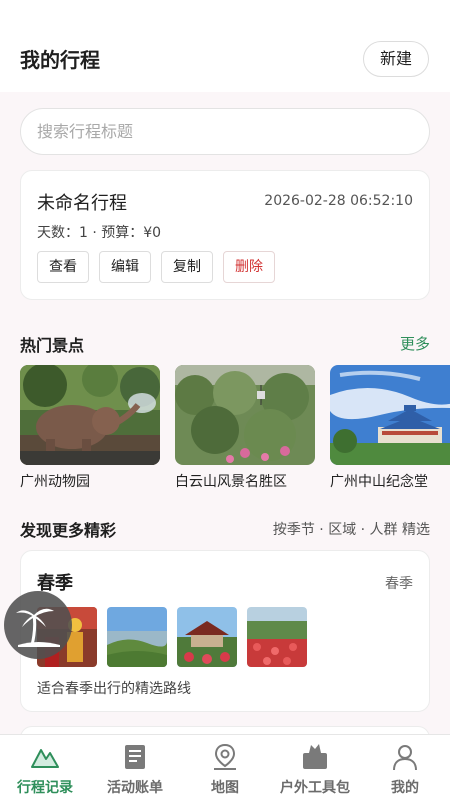 The image size is (450, 800). I want to click on season-tag: 春季, so click(399, 584).